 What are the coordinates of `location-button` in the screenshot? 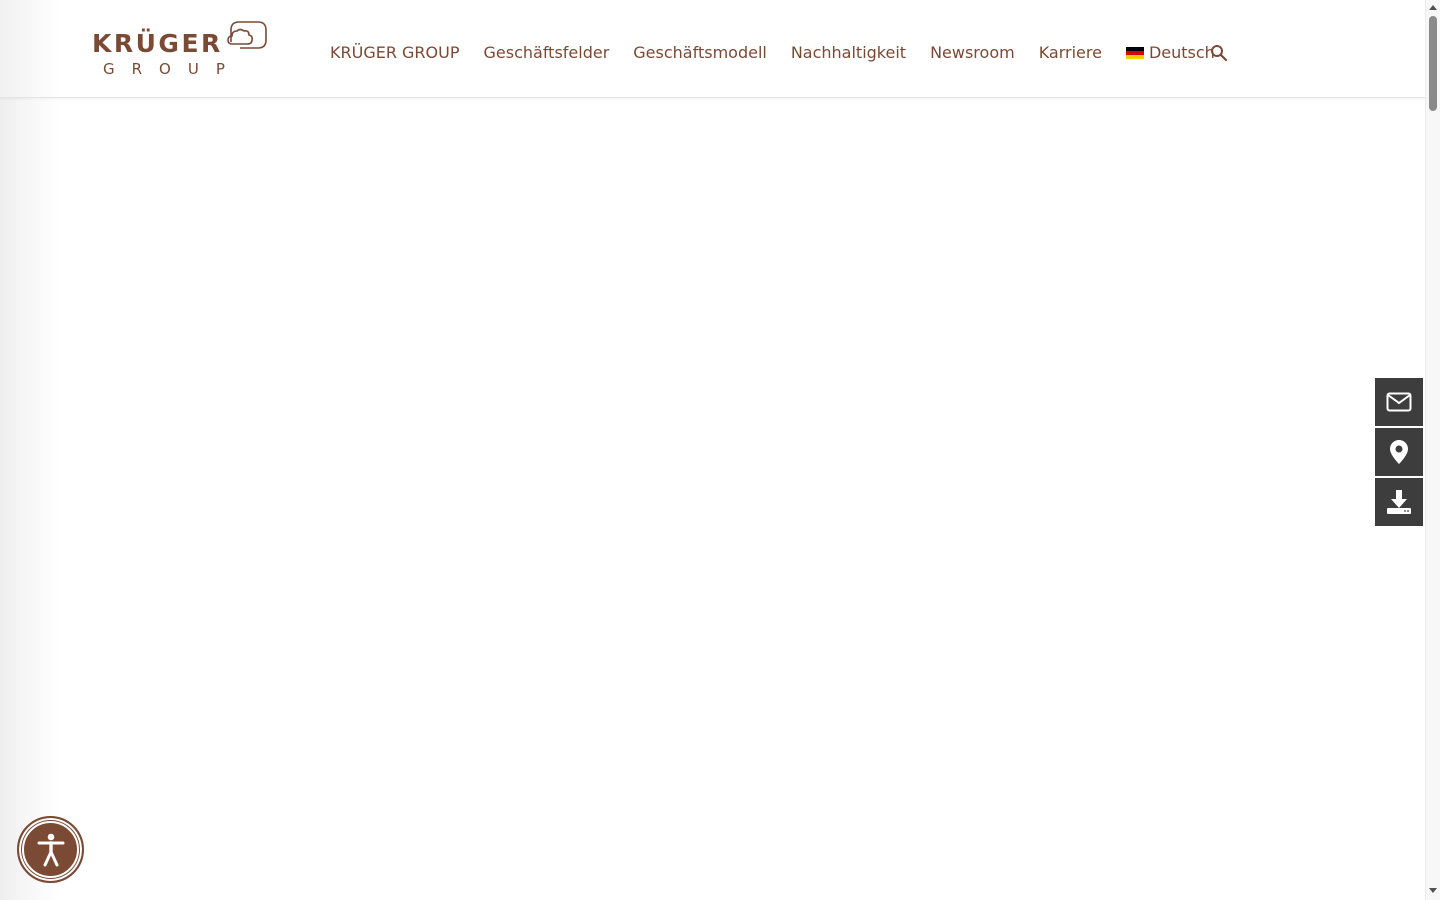 It's located at (1399, 452).